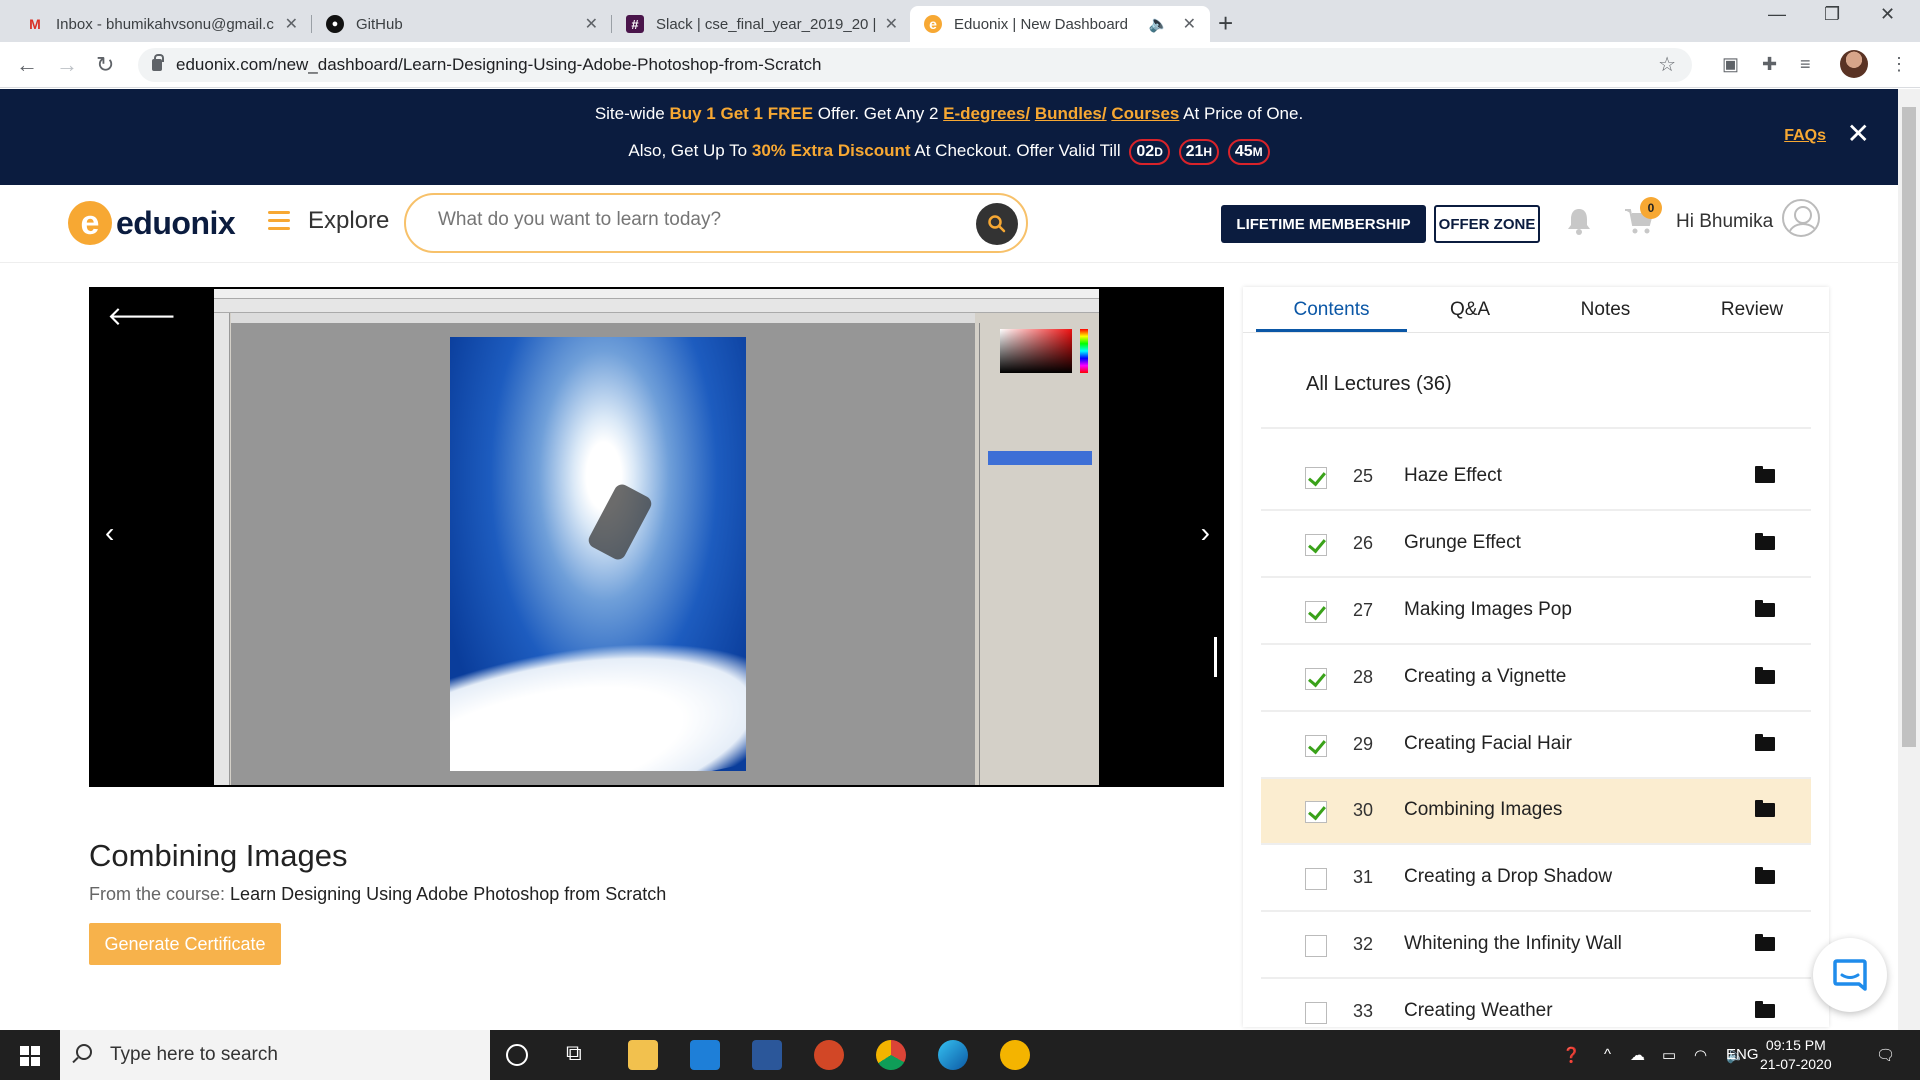  I want to click on back-arrow-icon: 🡐, so click(142, 316).